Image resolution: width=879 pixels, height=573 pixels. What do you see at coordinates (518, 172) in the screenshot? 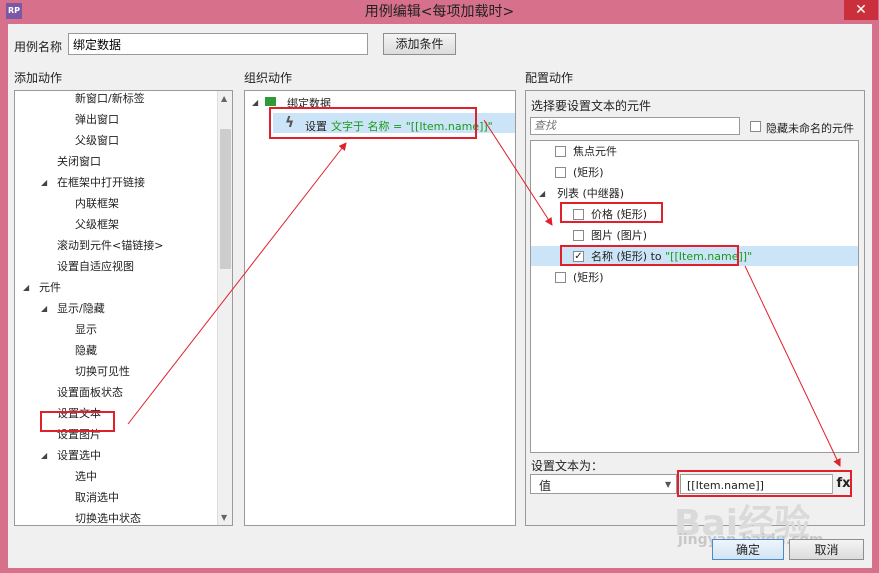
I see `arrow-to-price` at bounding box center [518, 172].